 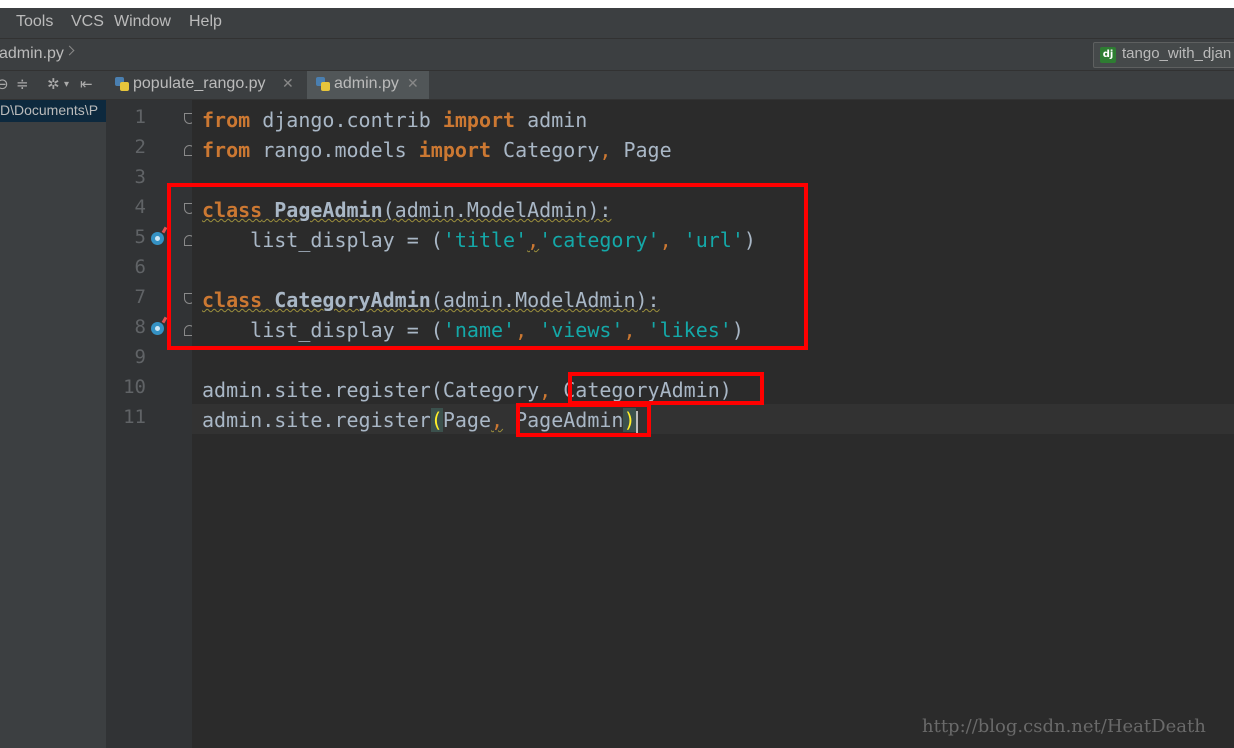 I want to click on scroll-from-source-icon: ⊖, so click(x=4, y=84).